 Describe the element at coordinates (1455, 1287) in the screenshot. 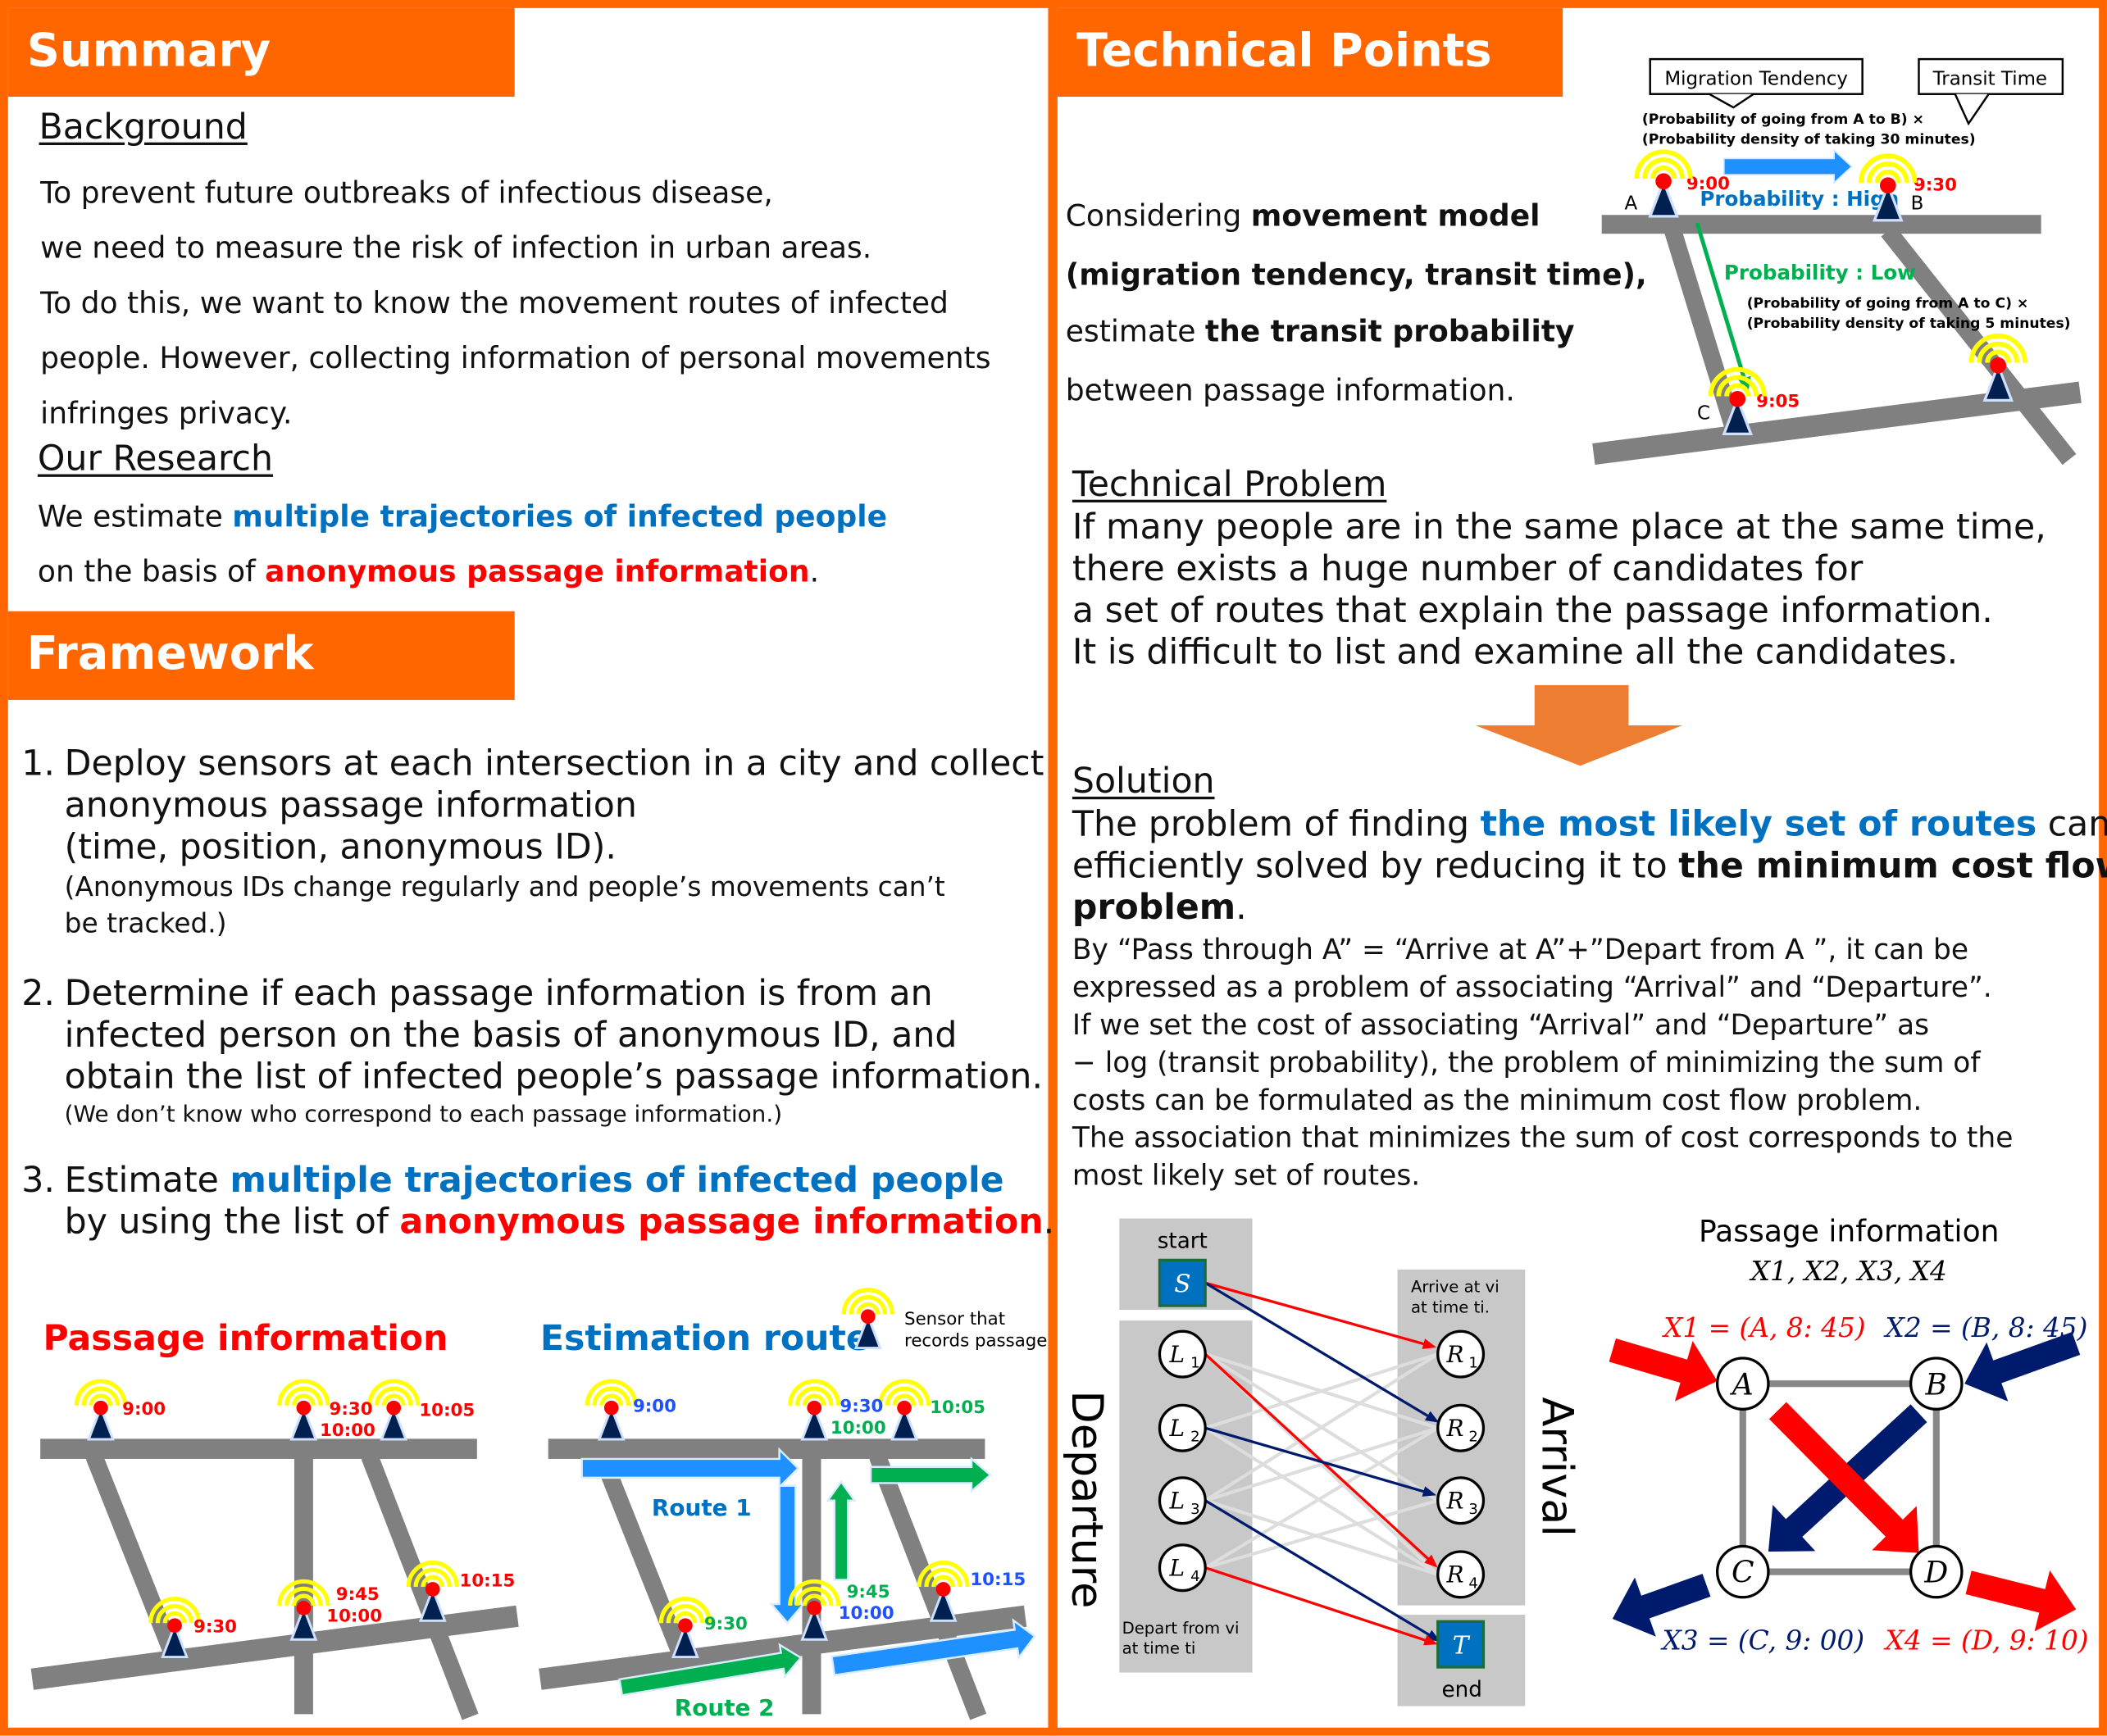

I see `arrive-note: Arrive at vi` at that location.